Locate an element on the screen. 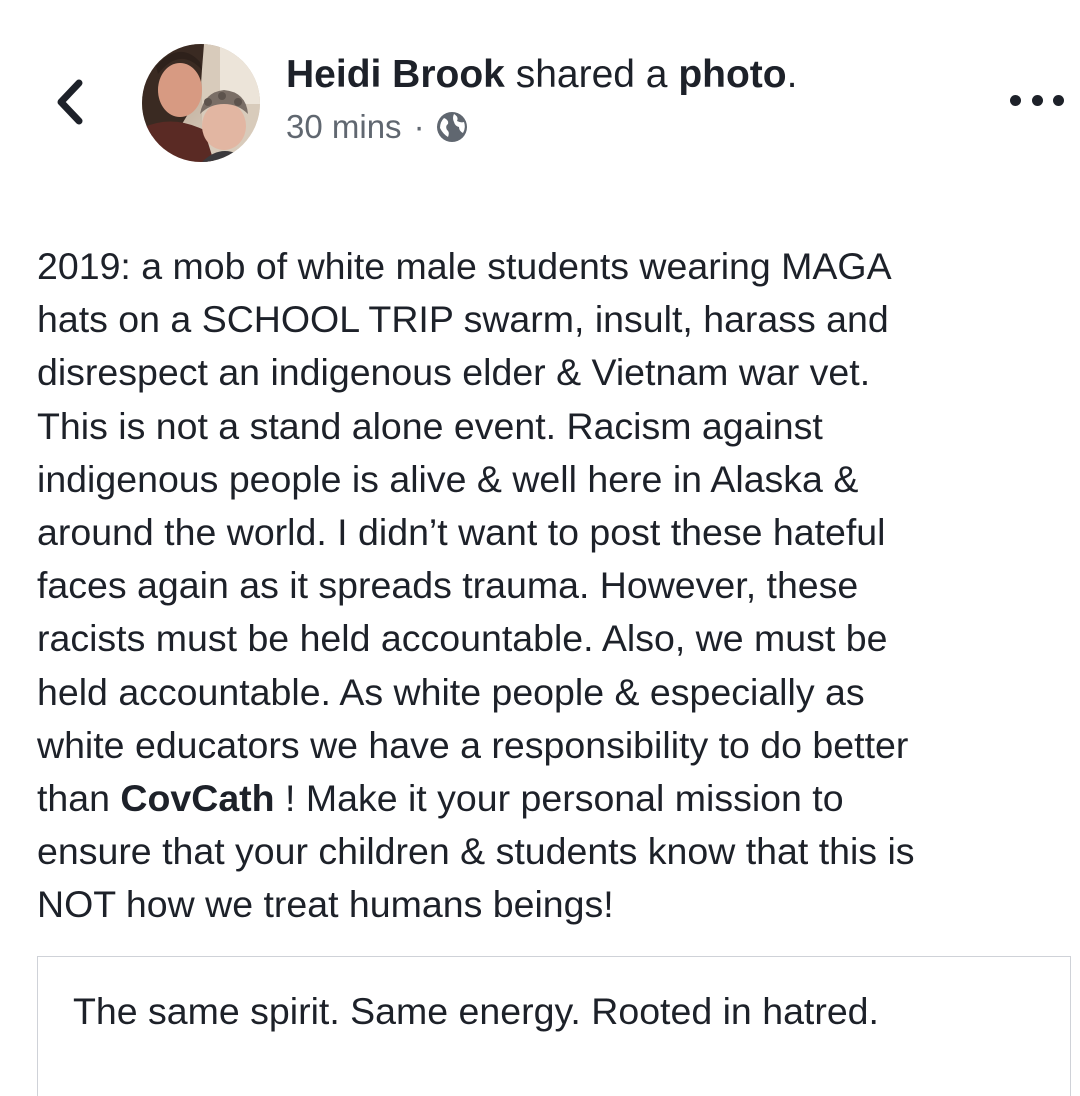 The image size is (1080, 1096). chevron-left-icon is located at coordinates (70, 102).